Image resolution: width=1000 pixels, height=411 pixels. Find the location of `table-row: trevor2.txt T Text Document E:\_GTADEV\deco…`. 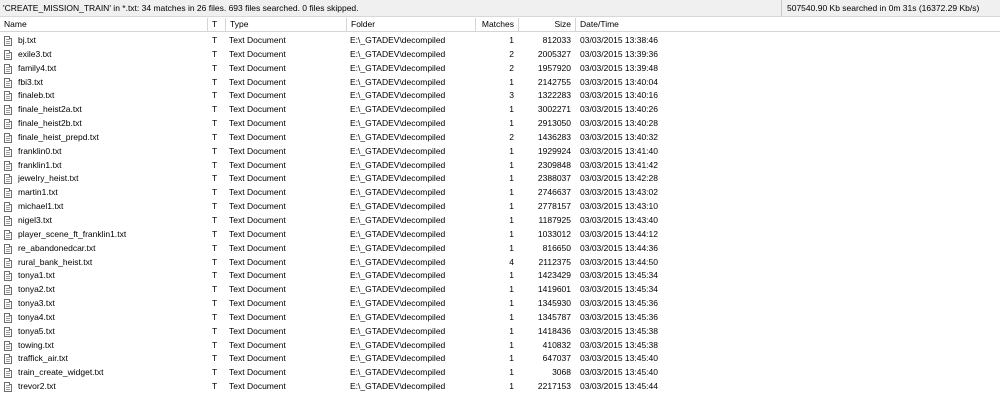

table-row: trevor2.txt T Text Document E:\_GTADEV\deco… is located at coordinates (500, 387).